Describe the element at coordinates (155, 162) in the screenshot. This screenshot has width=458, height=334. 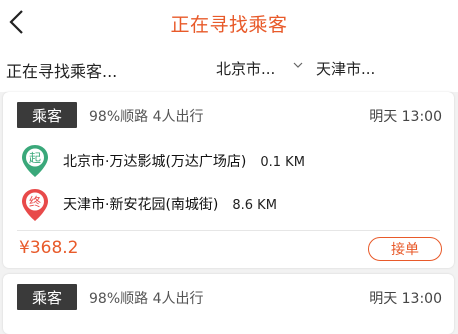
I see `from-address: 北京市·万达影城(万达广场店)` at that location.